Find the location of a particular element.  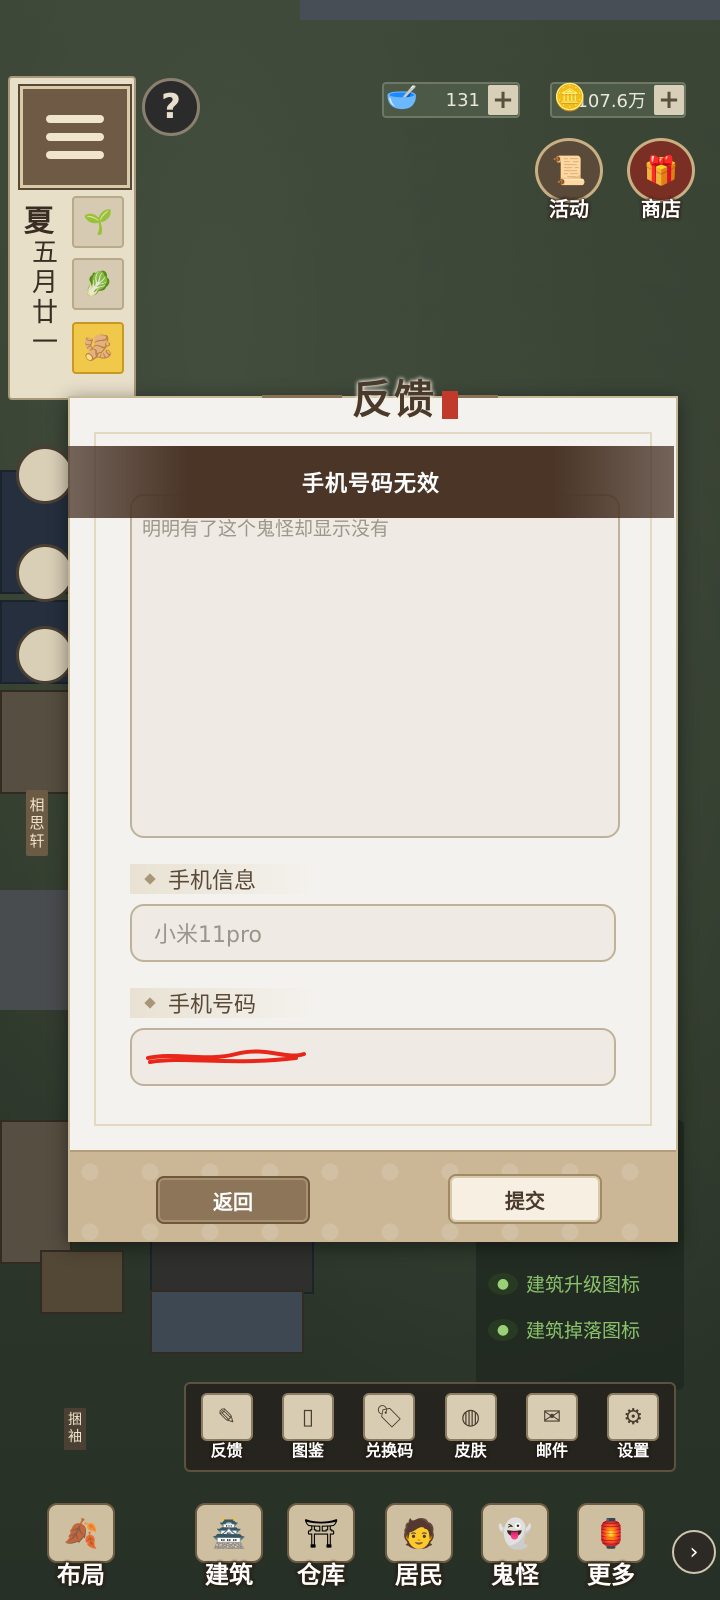

book-icon: ▯ is located at coordinates (307, 1417).